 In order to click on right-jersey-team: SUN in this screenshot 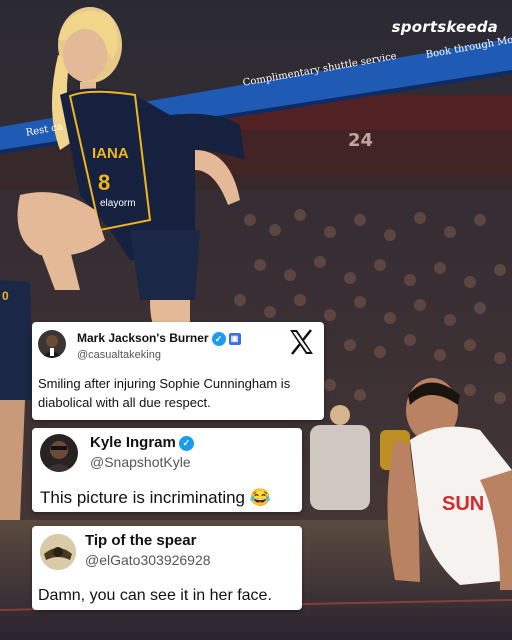, I will do `click(463, 504)`.